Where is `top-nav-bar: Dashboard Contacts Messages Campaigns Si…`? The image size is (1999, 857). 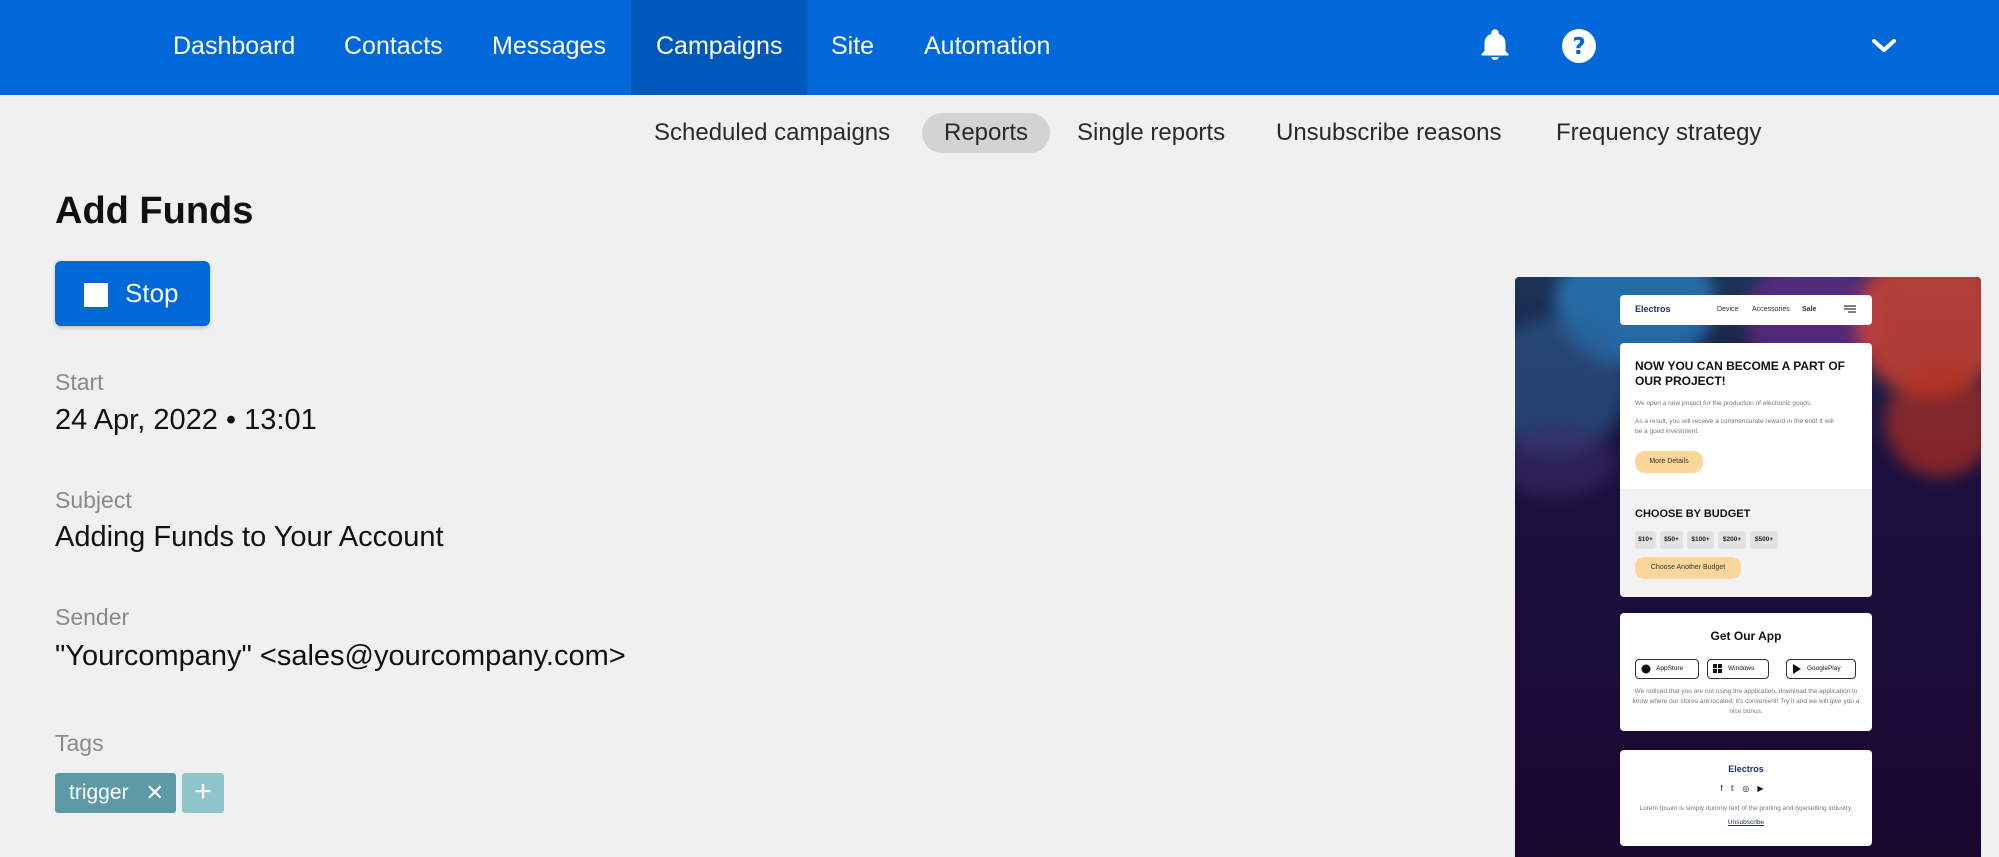
top-nav-bar: Dashboard Contacts Messages Campaigns Si… is located at coordinates (999, 47).